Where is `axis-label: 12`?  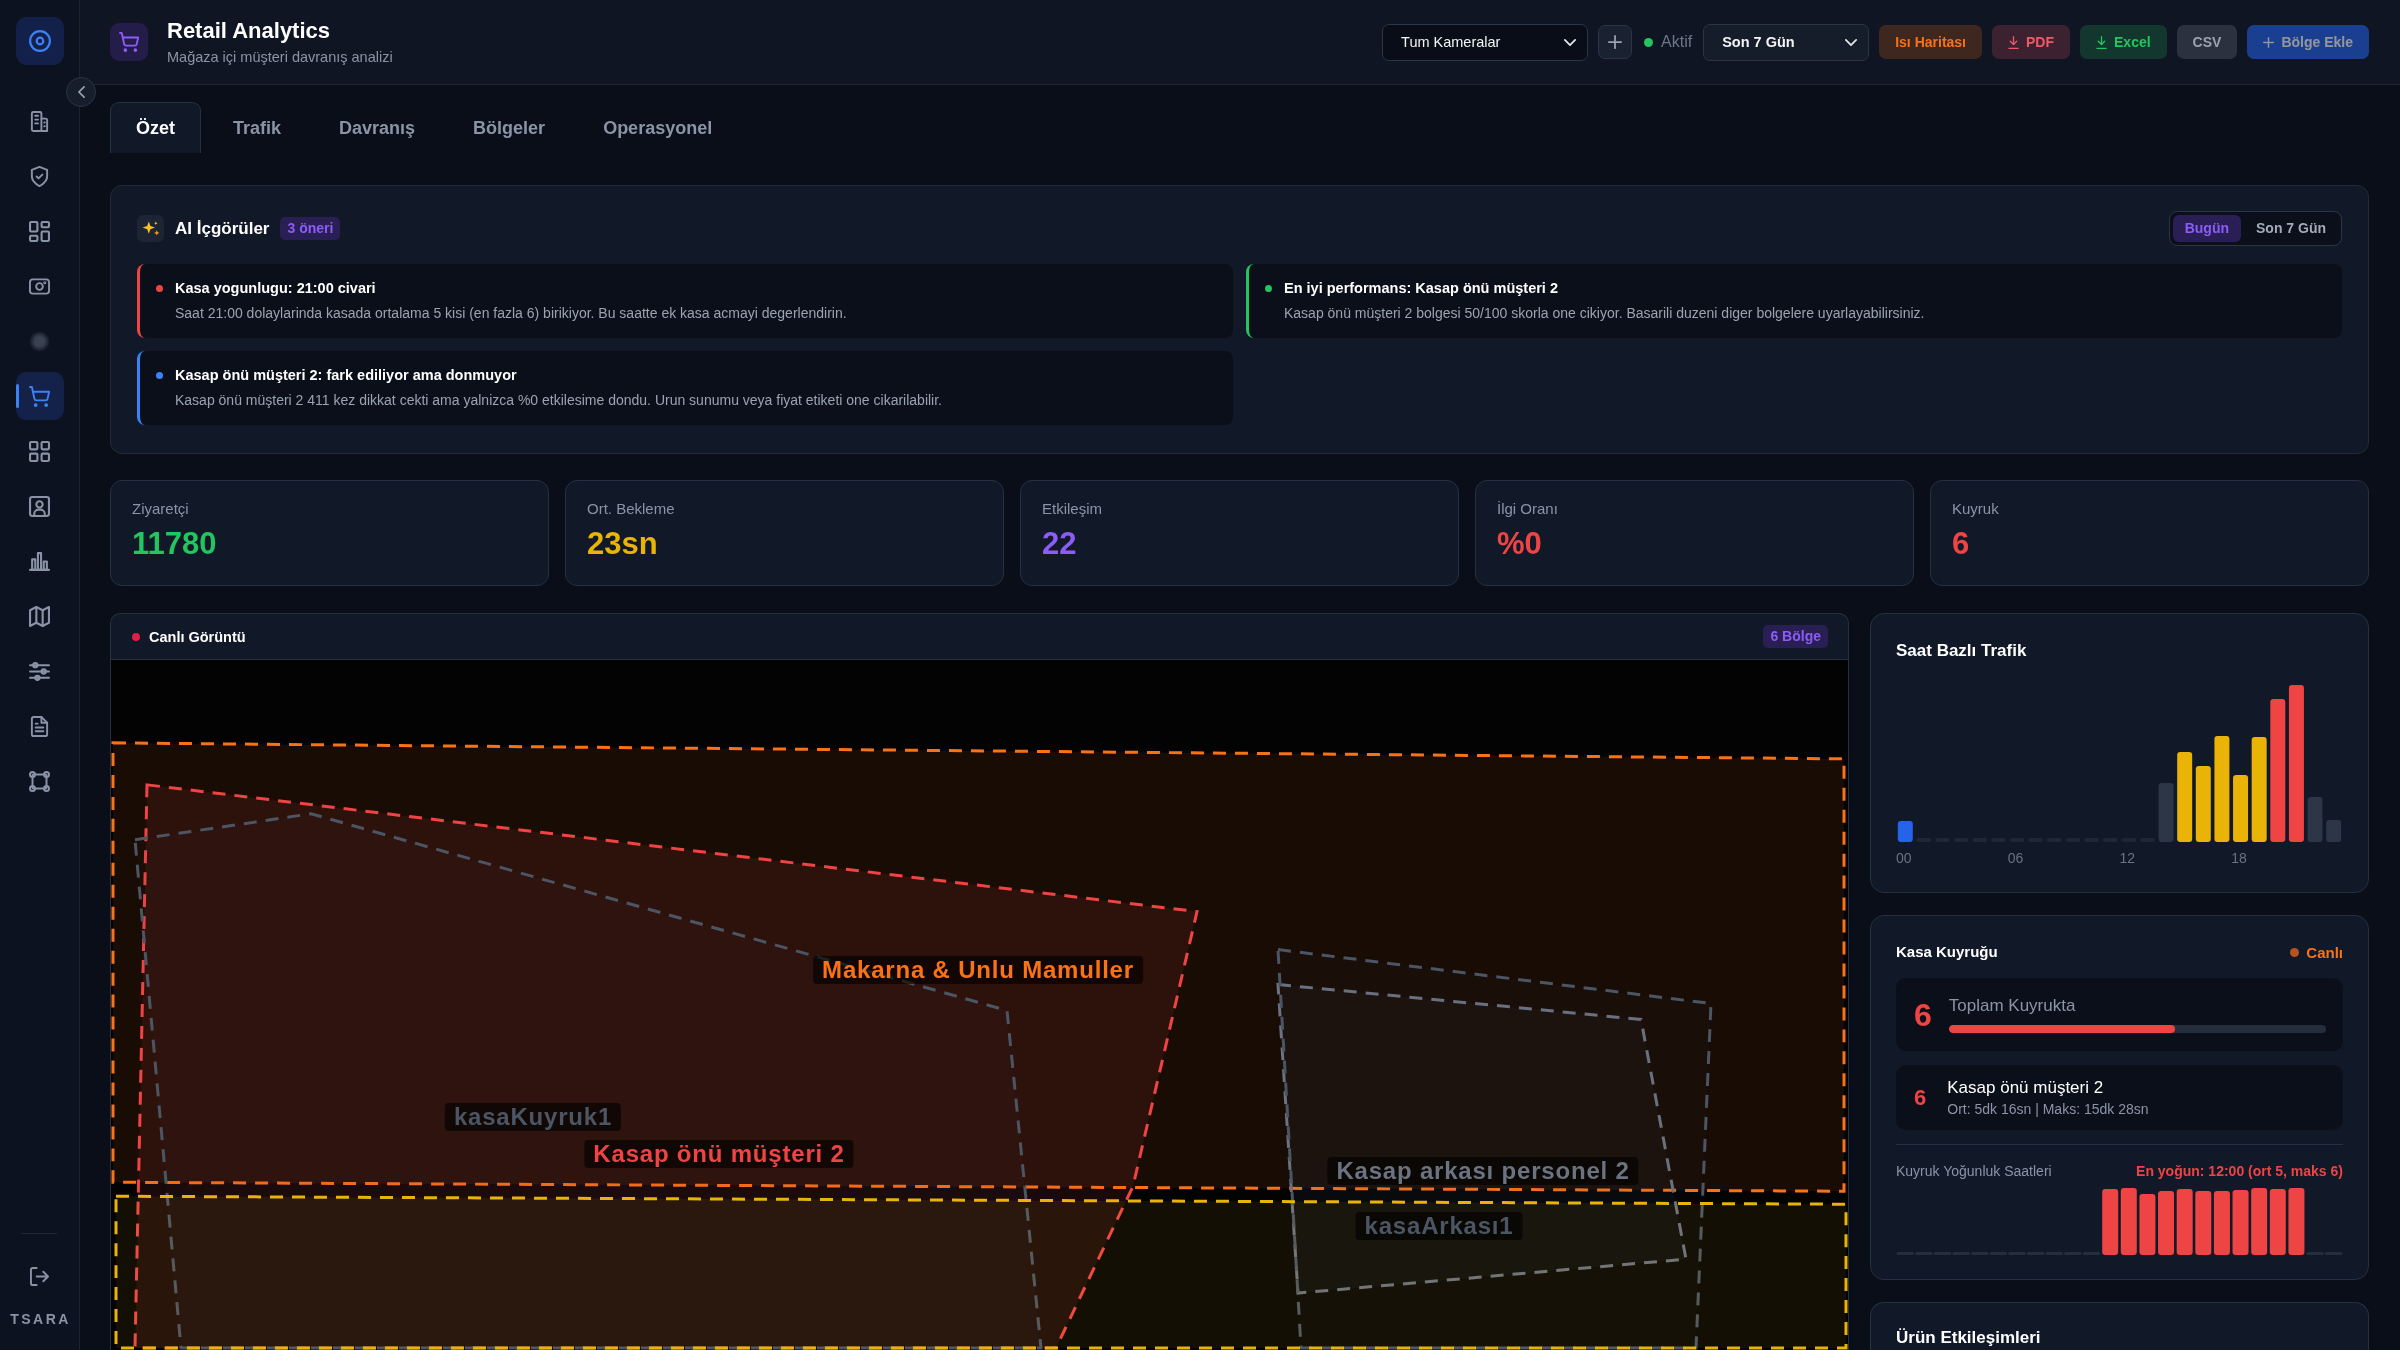 axis-label: 12 is located at coordinates (2128, 858).